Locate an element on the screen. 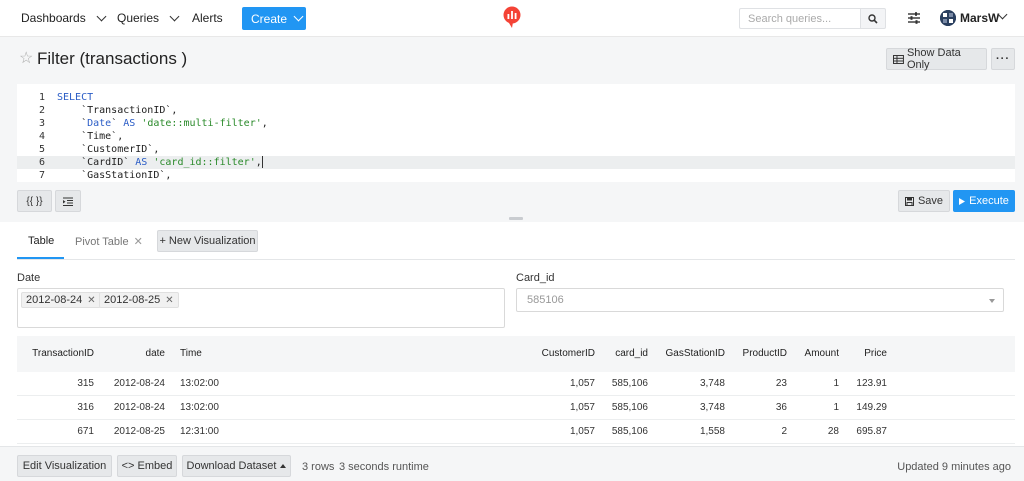 The image size is (1024, 481). nav-queries: Queries is located at coordinates (148, 18).